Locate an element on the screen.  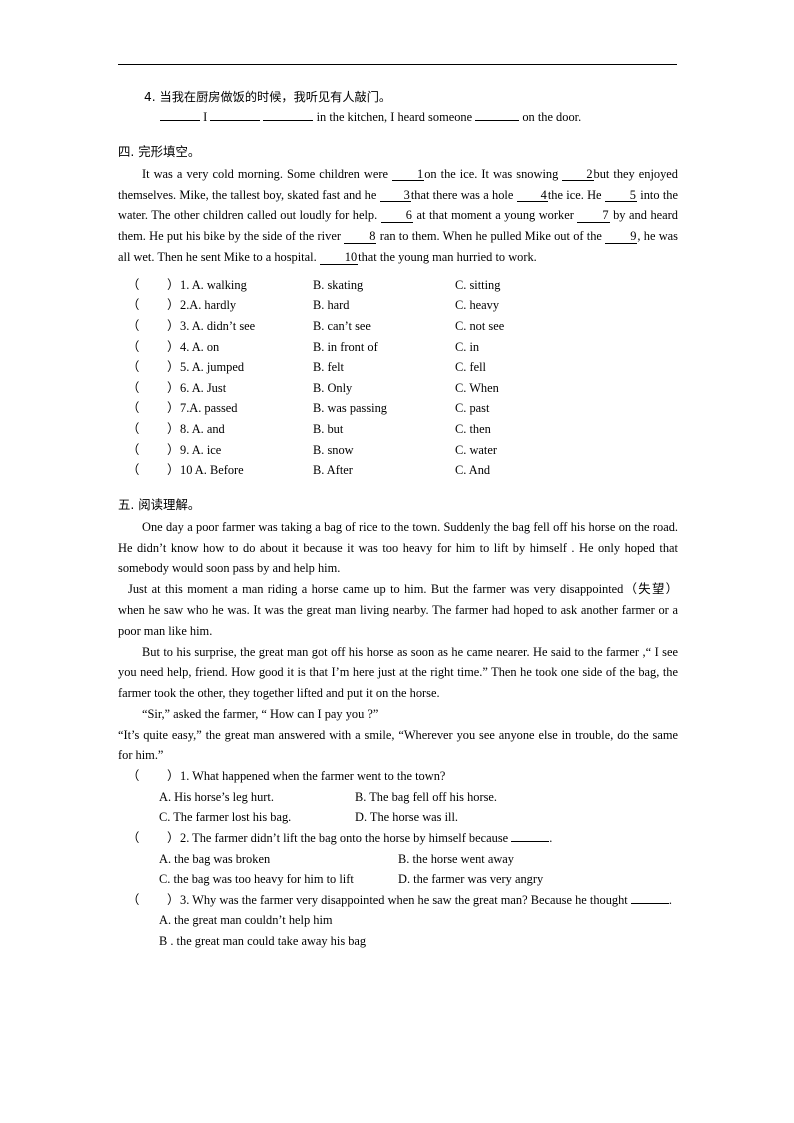
cloze-blank-3: 3 is located at coordinates (395, 195).